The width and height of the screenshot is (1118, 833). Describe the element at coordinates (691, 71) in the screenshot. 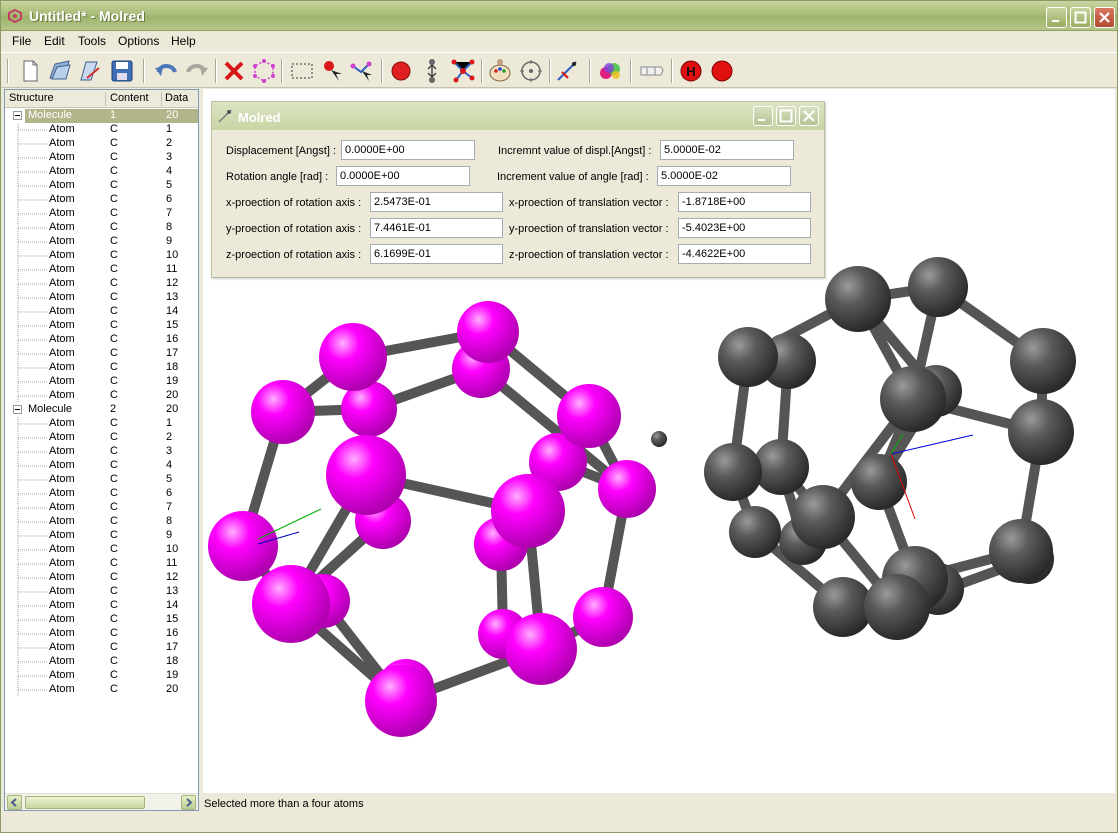

I see `hydrogen-button: H` at that location.